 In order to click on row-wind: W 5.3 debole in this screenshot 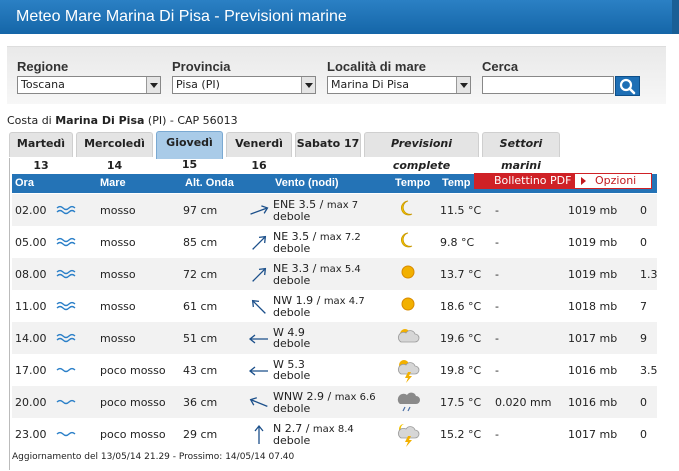, I will do `click(291, 370)`.